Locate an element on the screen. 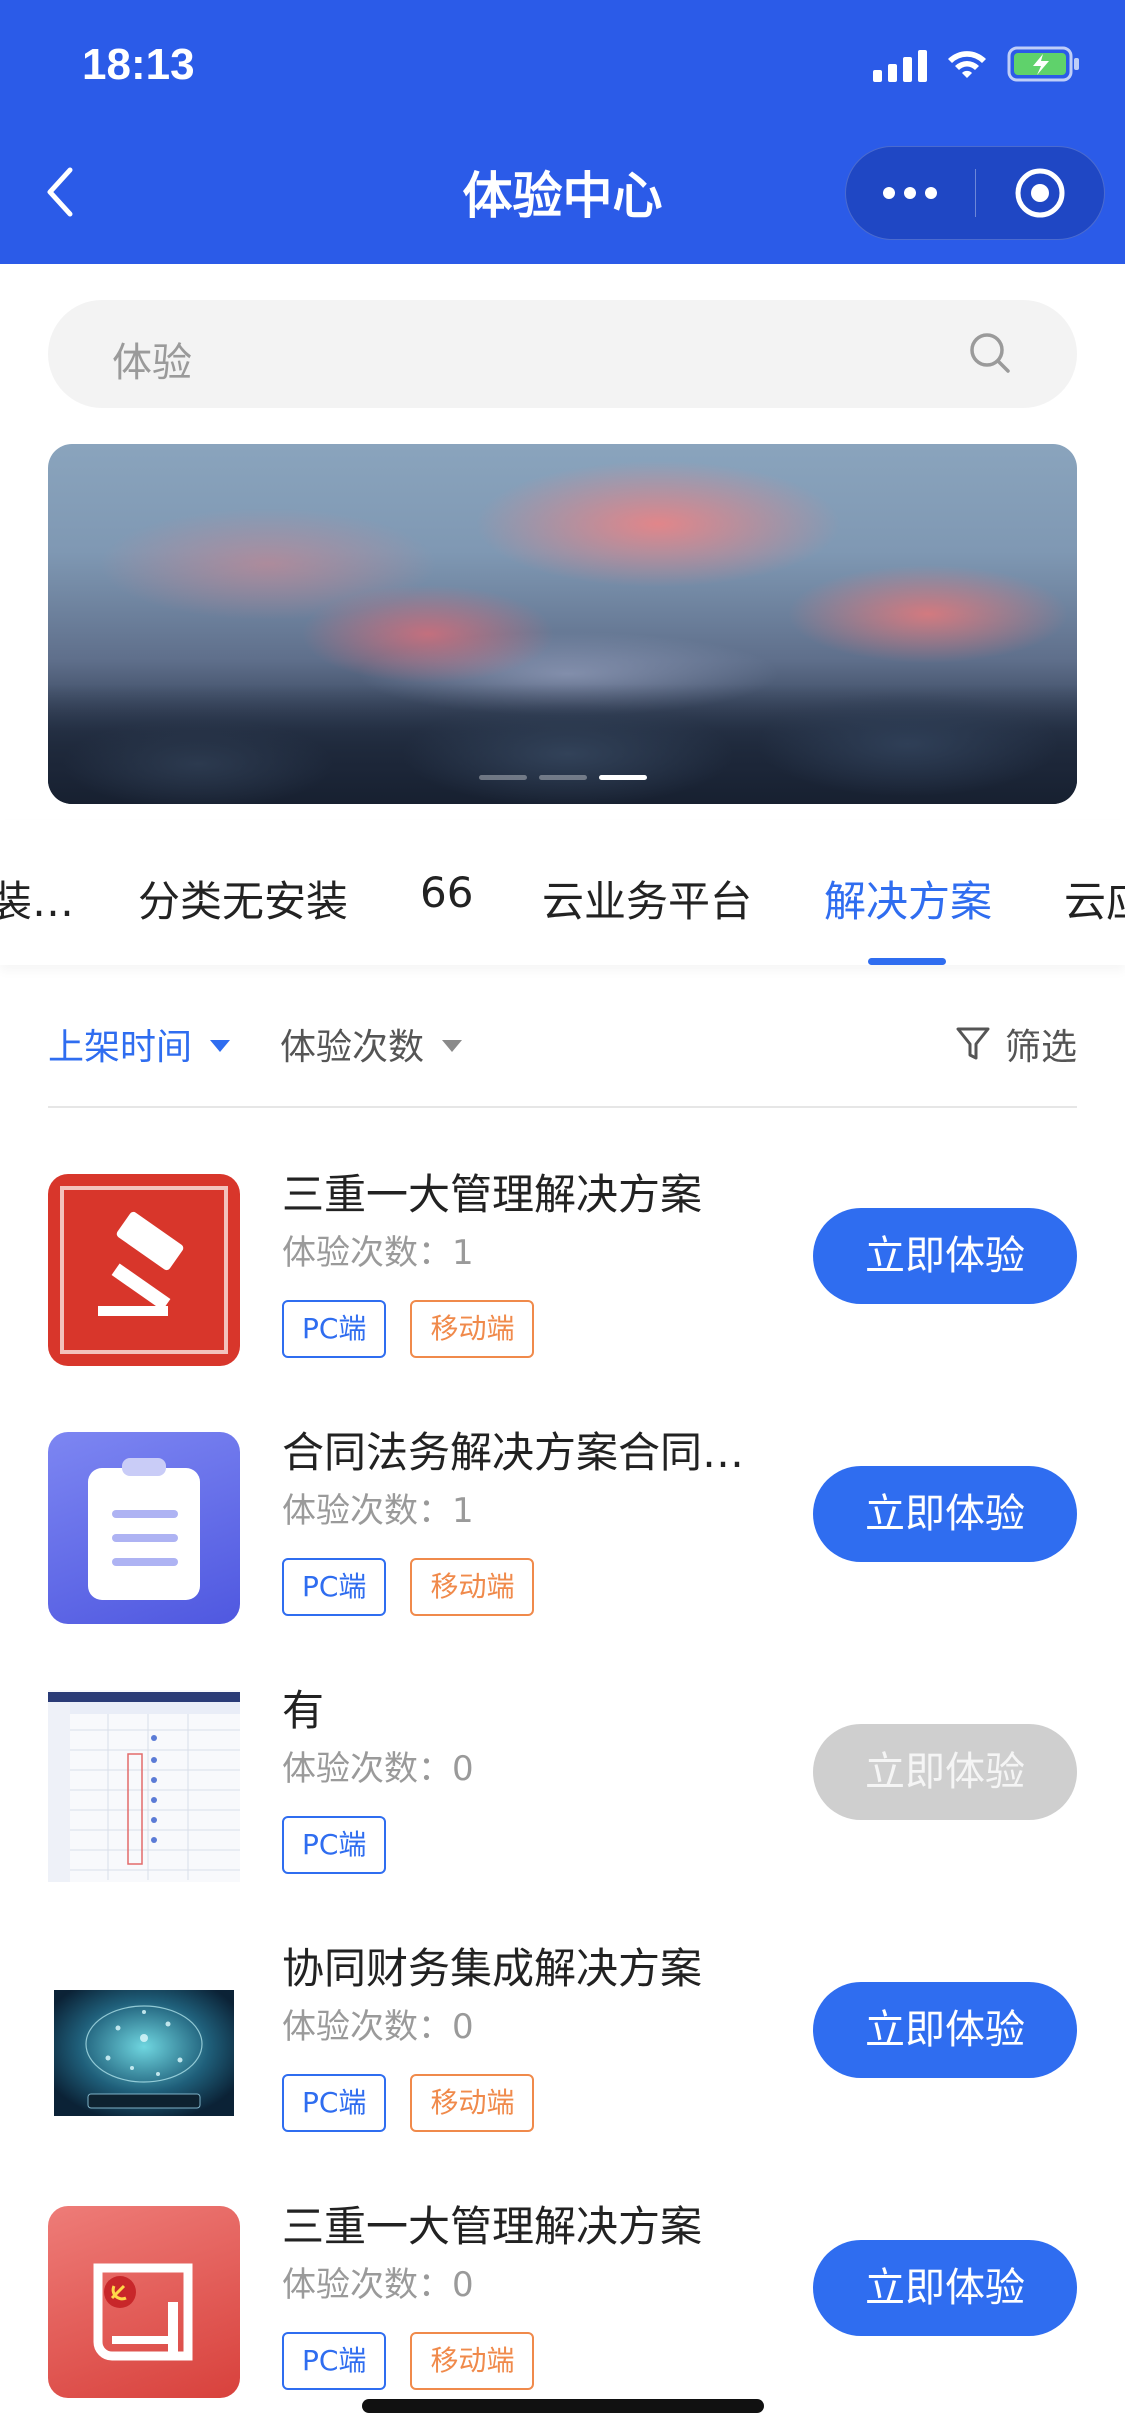 Image resolution: width=1125 pixels, height=2436 pixels. tab-category: 66 is located at coordinates (446, 892).